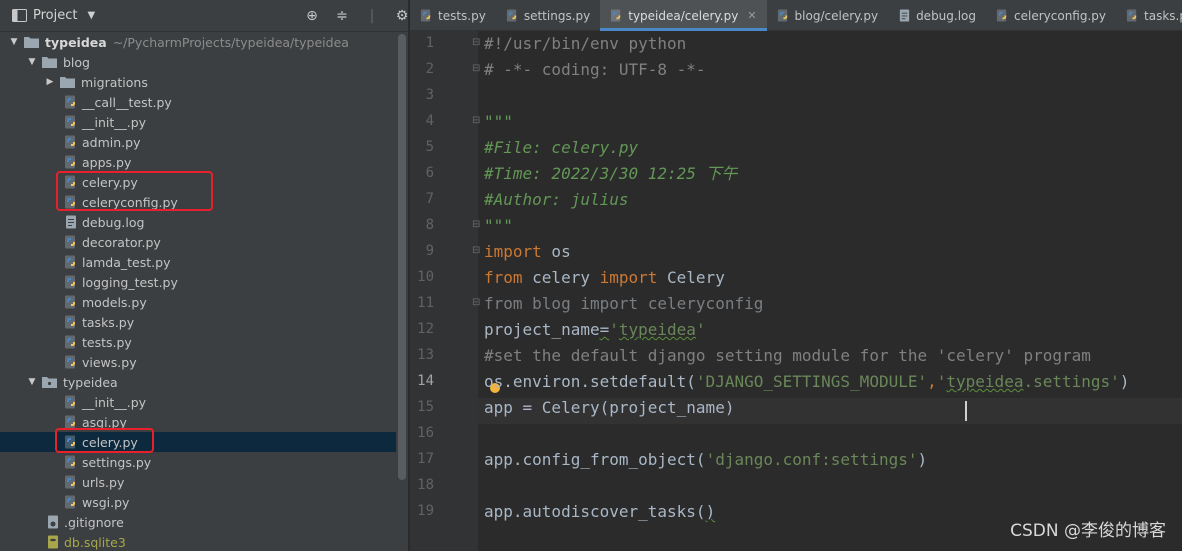 The width and height of the screenshot is (1182, 551). What do you see at coordinates (198, 102) in the screenshot?
I see `tree-file: __call__test.py` at bounding box center [198, 102].